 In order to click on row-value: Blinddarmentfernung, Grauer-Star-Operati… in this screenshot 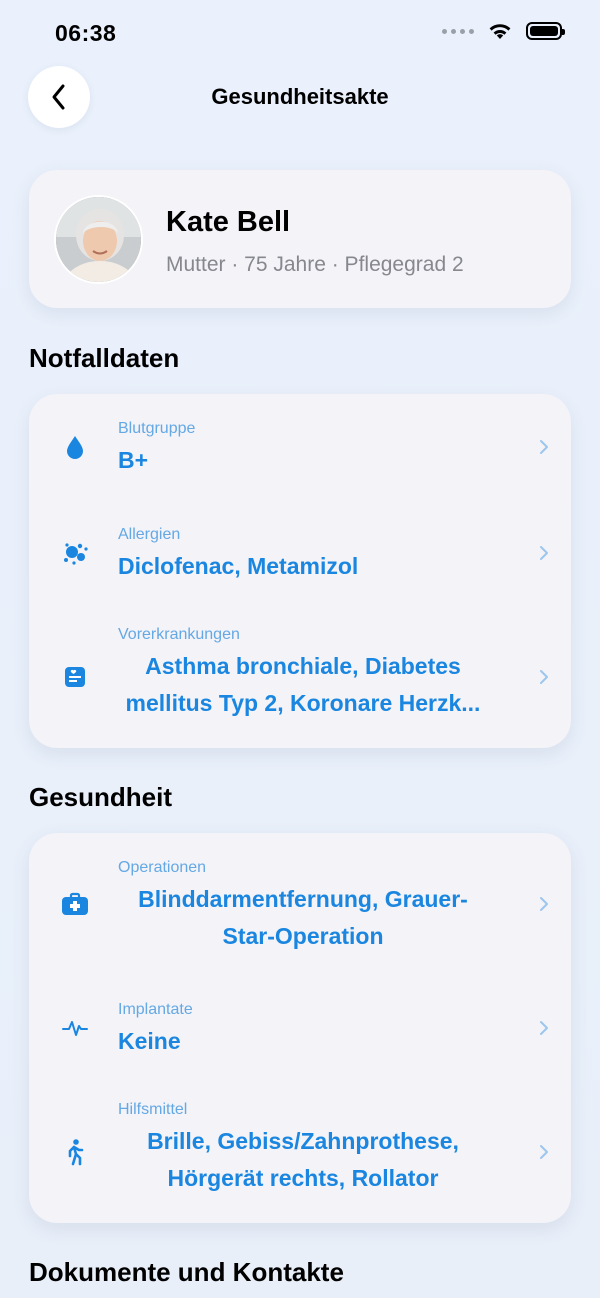, I will do `click(303, 917)`.